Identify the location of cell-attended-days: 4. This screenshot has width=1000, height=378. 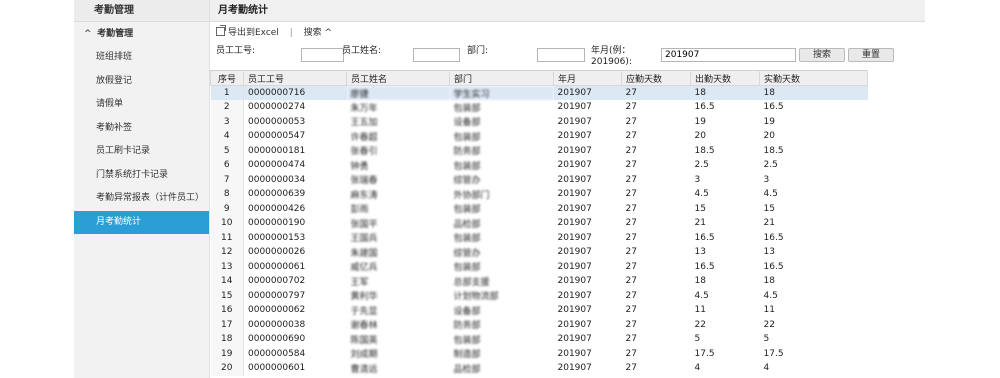
(697, 368).